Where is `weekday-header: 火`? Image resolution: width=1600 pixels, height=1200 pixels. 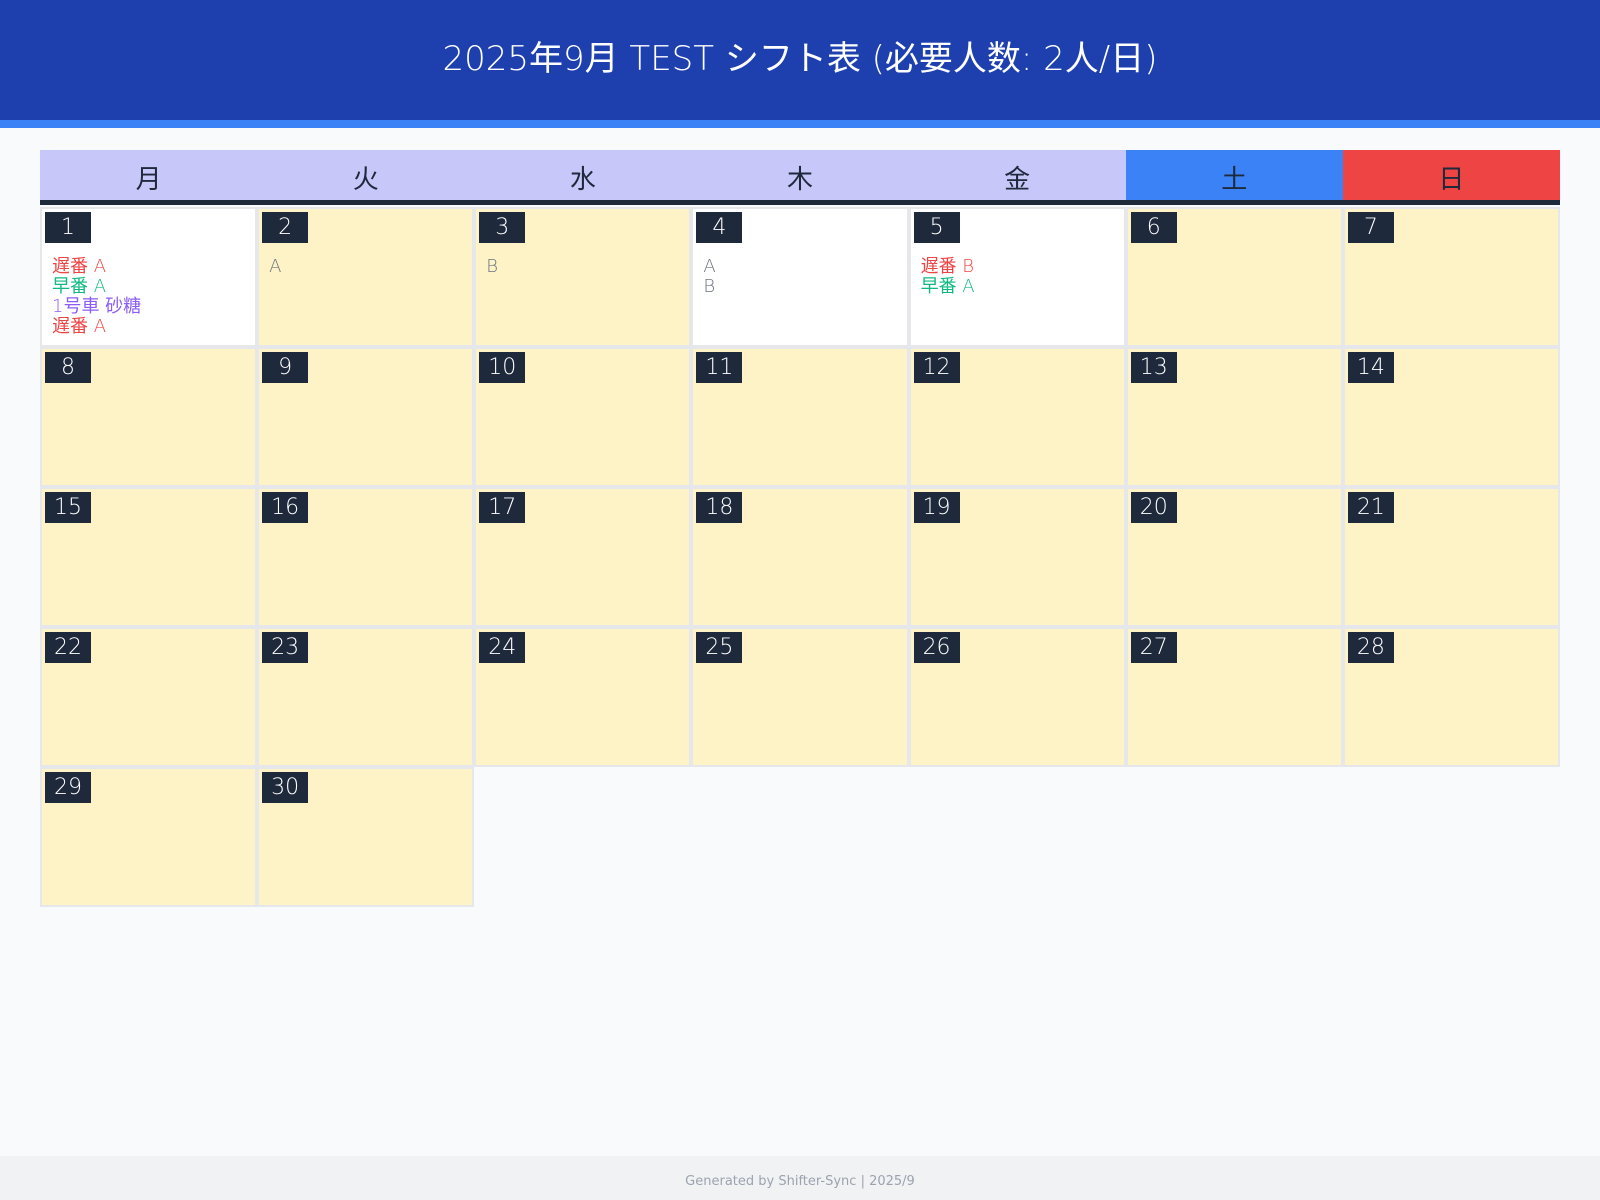
weekday-header: 火 is located at coordinates (366, 175).